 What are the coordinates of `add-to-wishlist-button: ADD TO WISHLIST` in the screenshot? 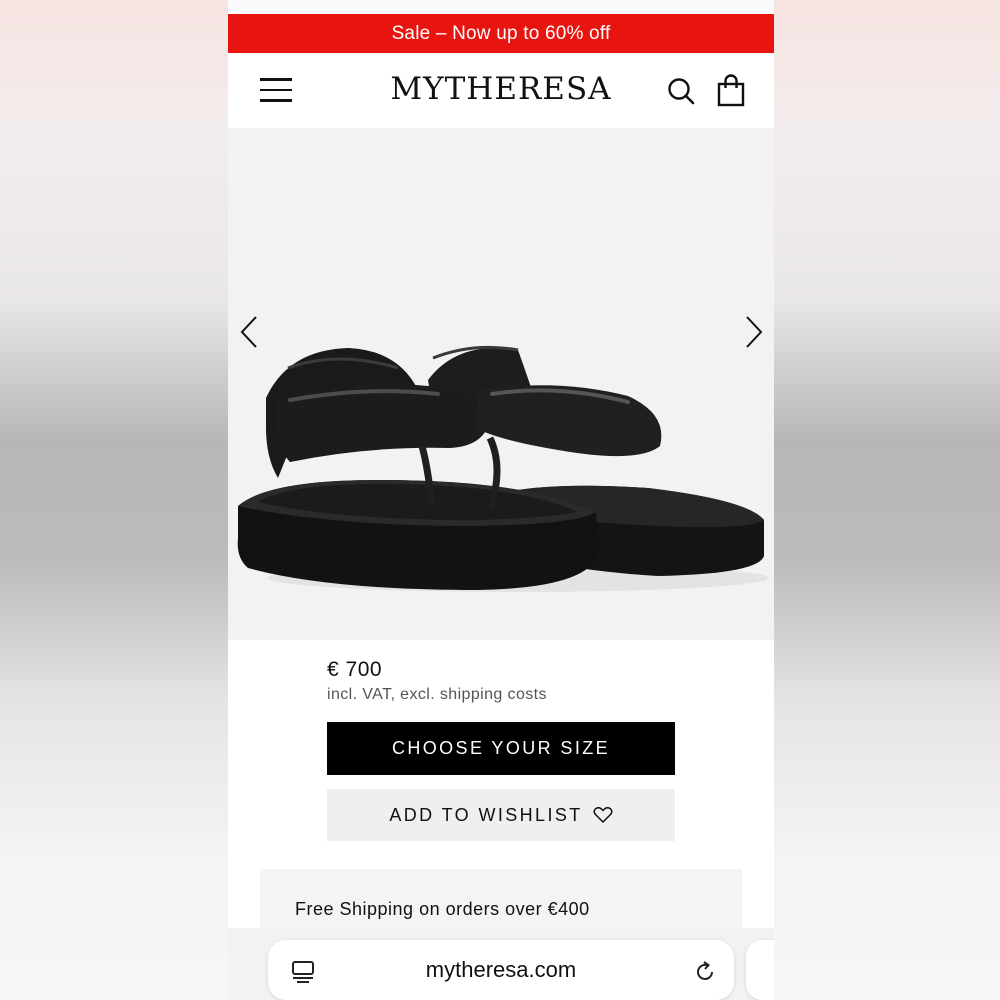 It's located at (501, 815).